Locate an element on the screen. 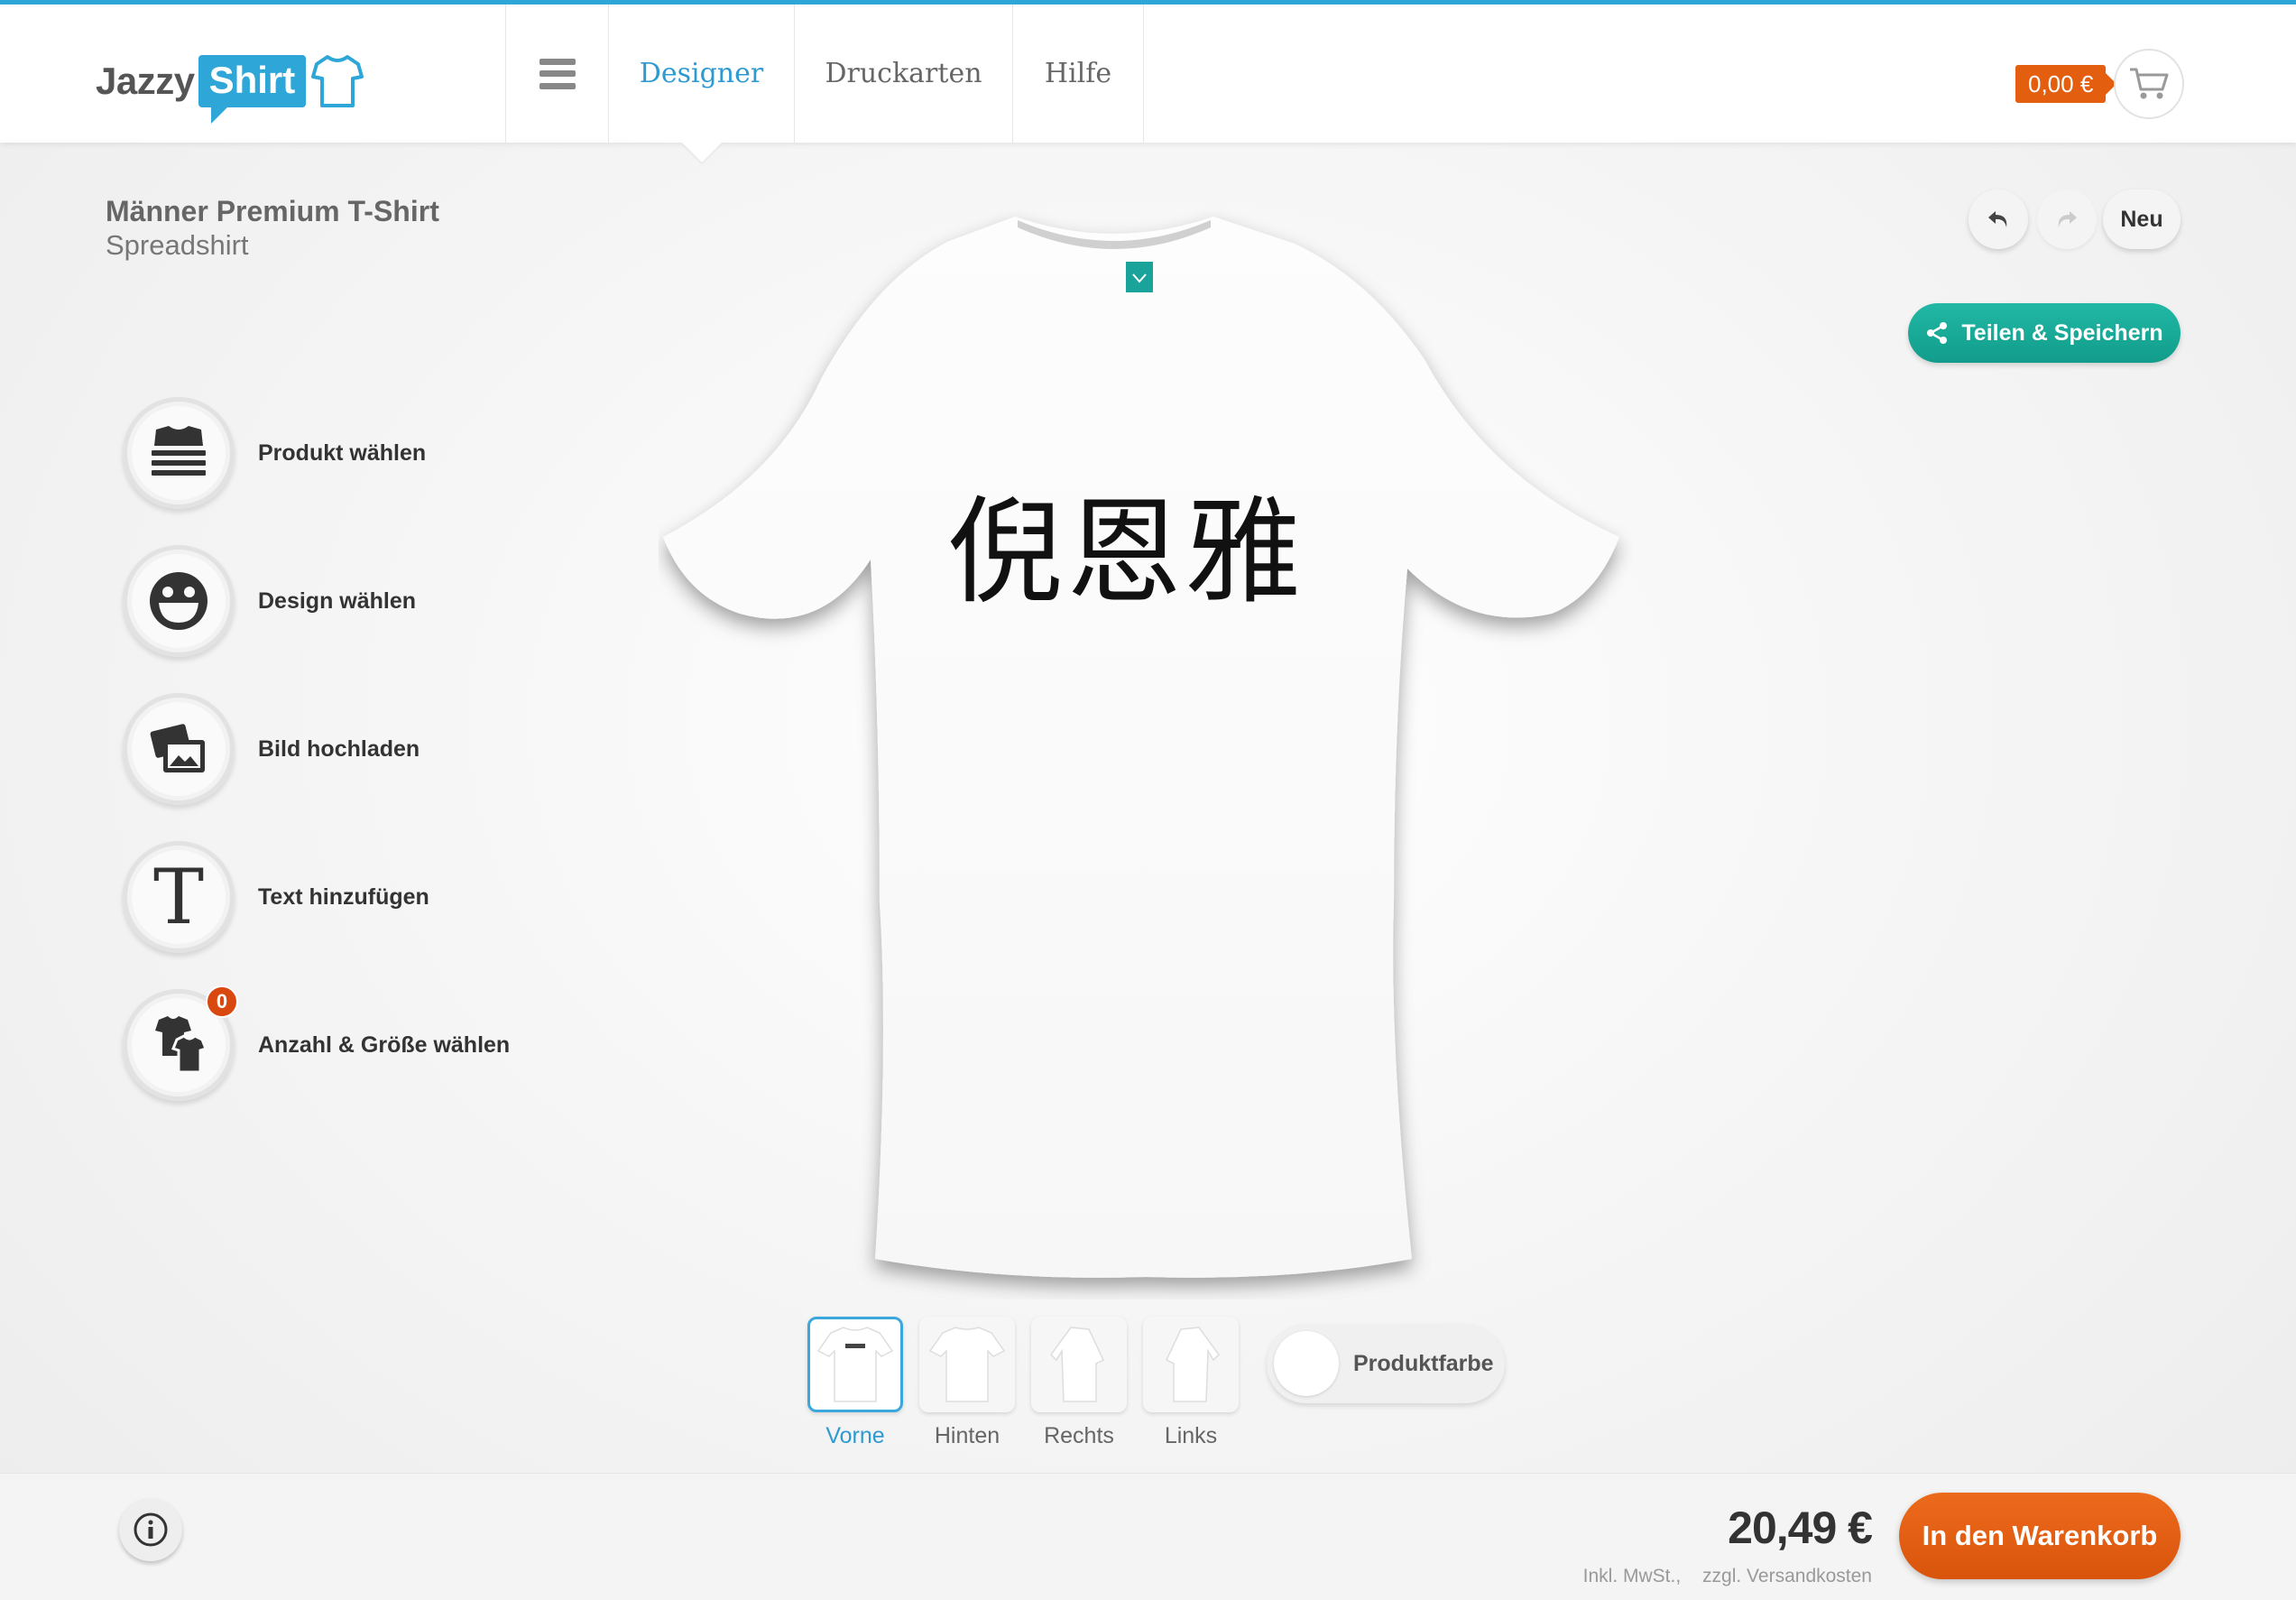  tool-button: T is located at coordinates (179, 897).